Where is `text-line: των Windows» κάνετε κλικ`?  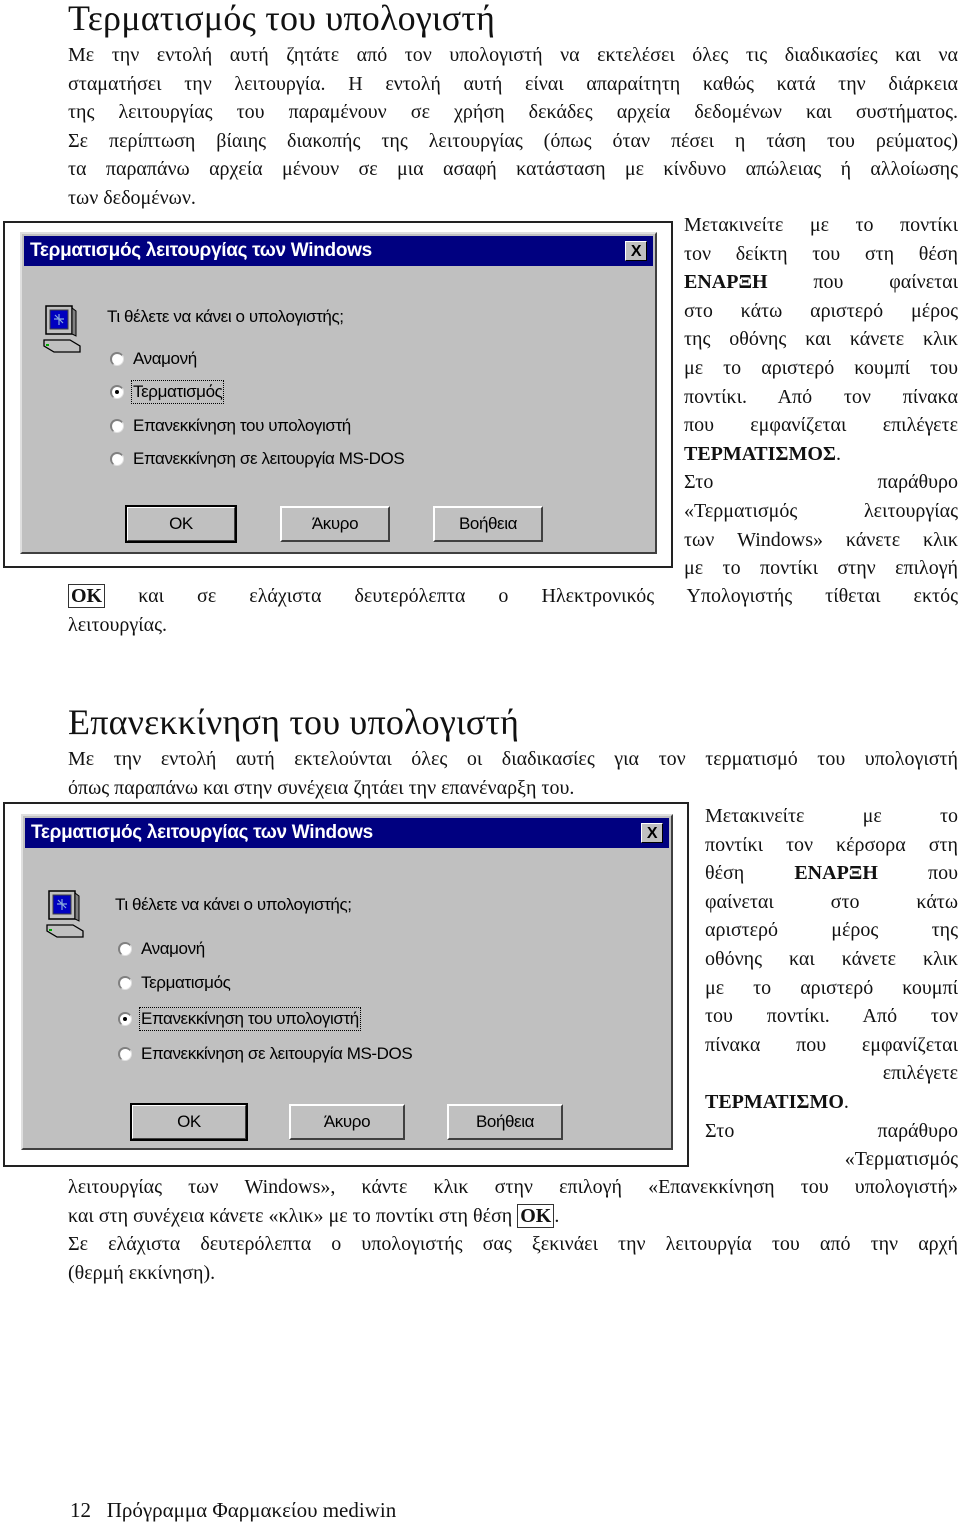
text-line: των Windows» κάνετε κλικ is located at coordinates (821, 539).